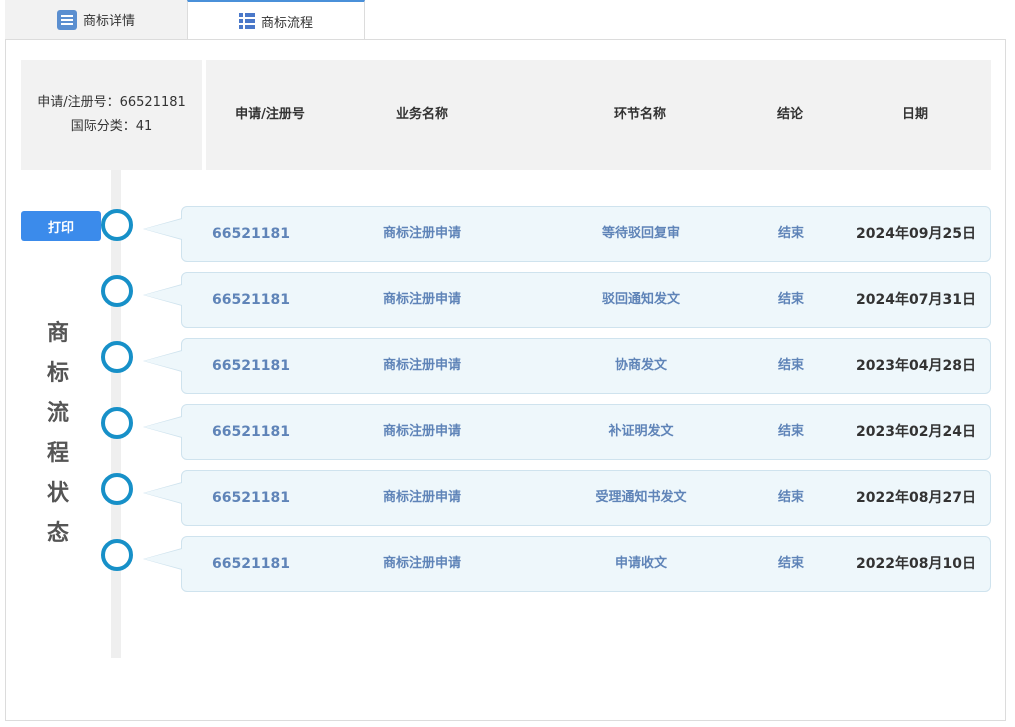  Describe the element at coordinates (111, 115) in the screenshot. I see `trademark-summary: 申请/注册号：66521181 国际分类：41` at that location.